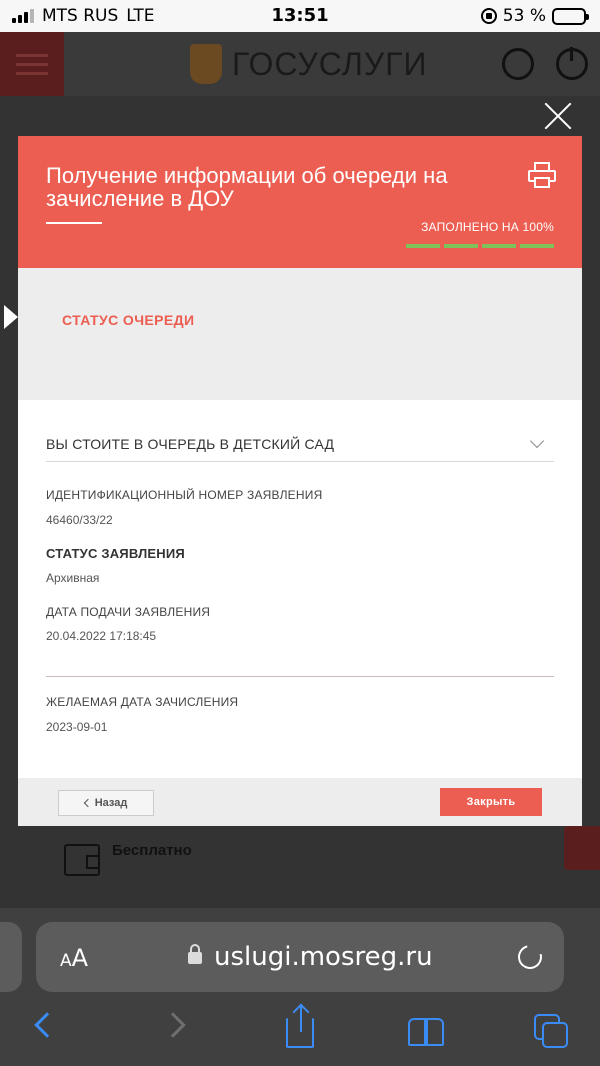 Image resolution: width=600 pixels, height=1066 pixels. Describe the element at coordinates (558, 116) in the screenshot. I see `close-icon` at that location.